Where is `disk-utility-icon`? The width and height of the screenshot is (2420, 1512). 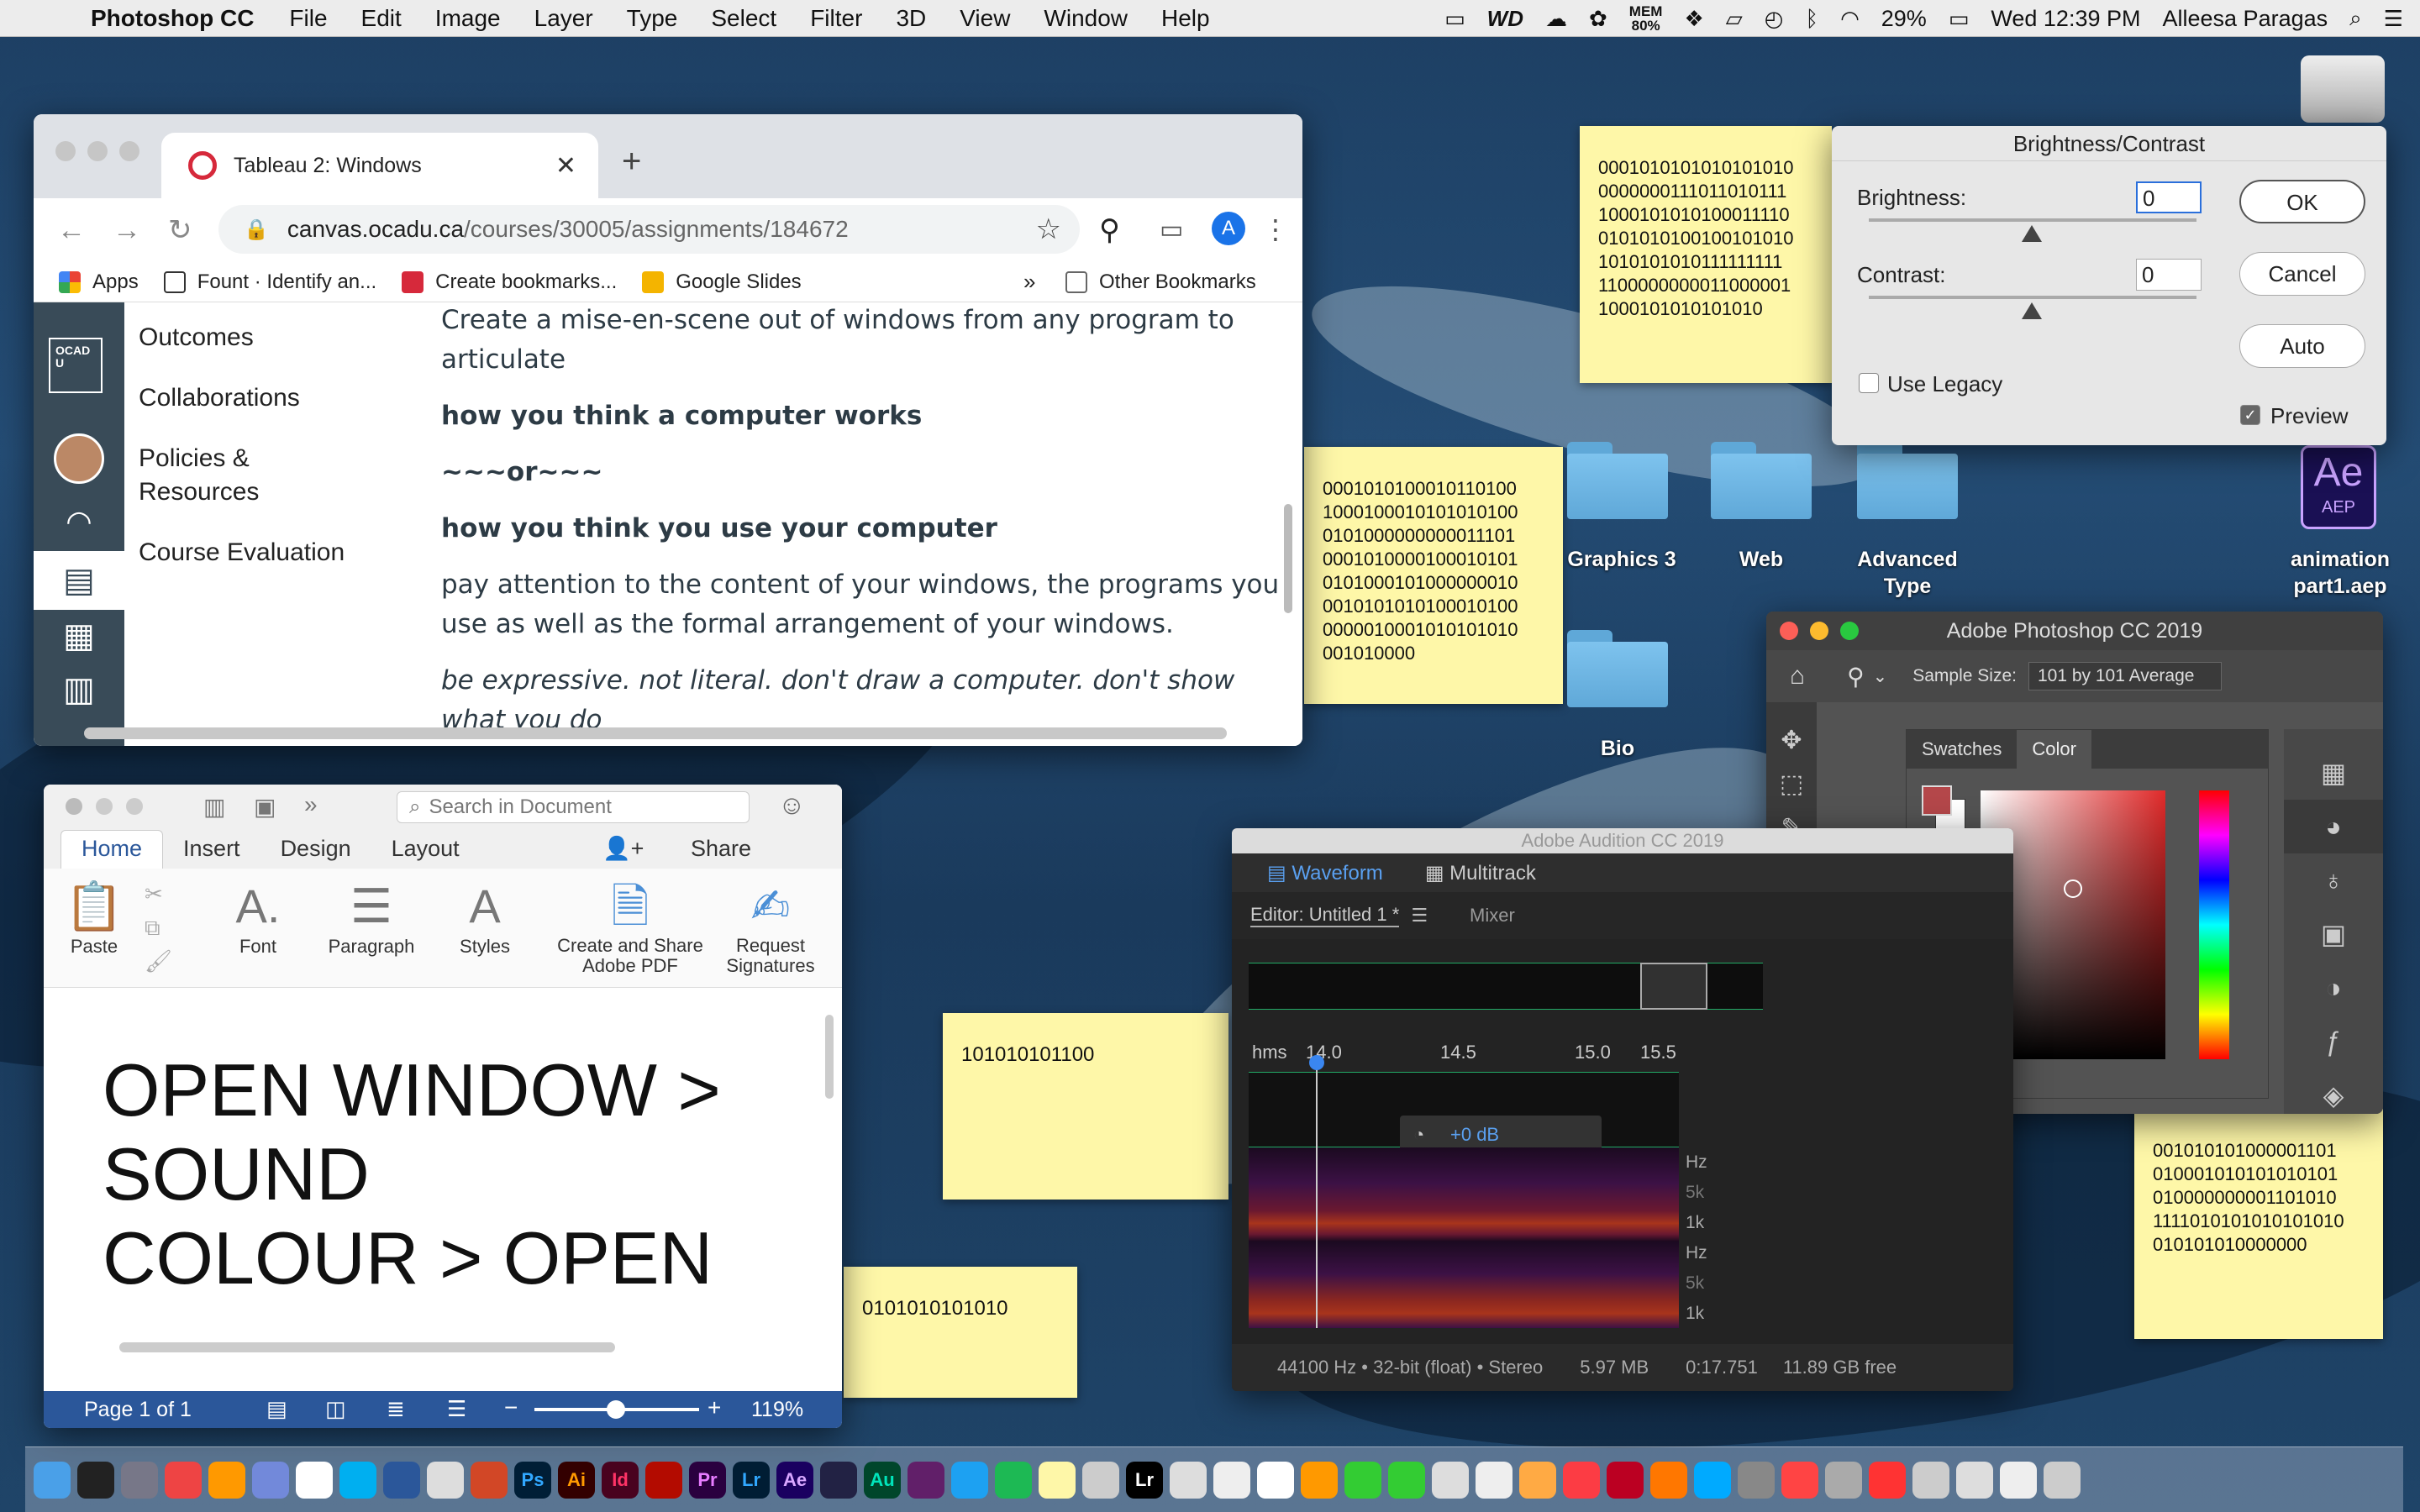 disk-utility-icon is located at coordinates (1844, 1480).